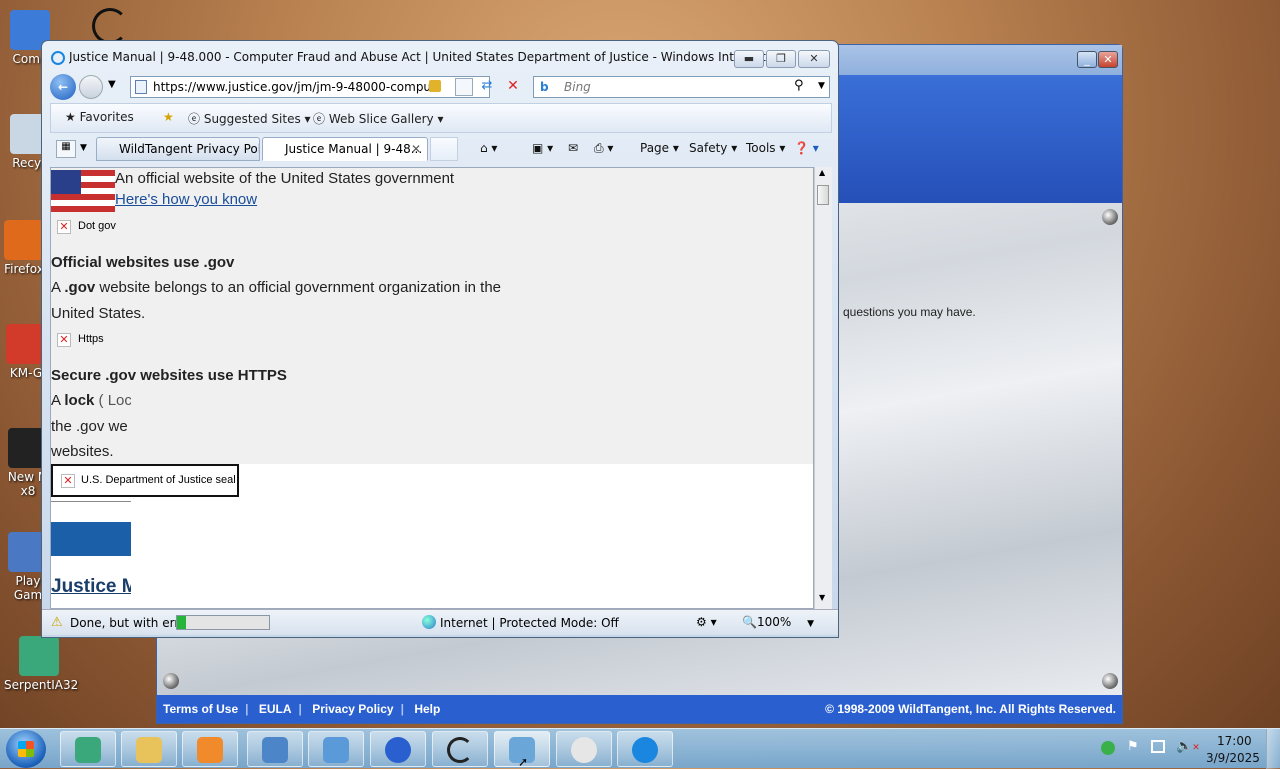 Image resolution: width=1280 pixels, height=769 pixels. I want to click on page-menu: Page ▾, so click(659, 148).